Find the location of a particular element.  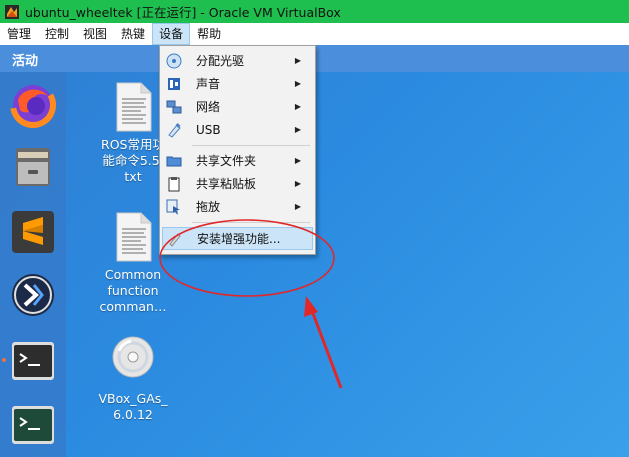

activities-button: 活动 is located at coordinates (25, 59).